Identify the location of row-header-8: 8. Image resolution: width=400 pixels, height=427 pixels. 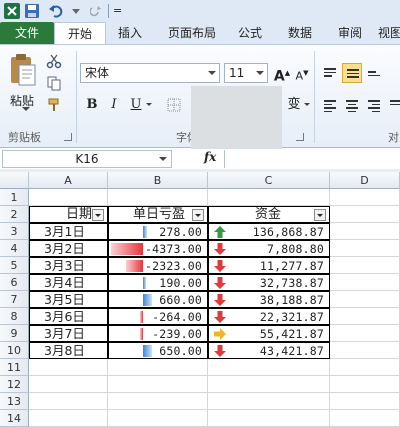
(14, 316).